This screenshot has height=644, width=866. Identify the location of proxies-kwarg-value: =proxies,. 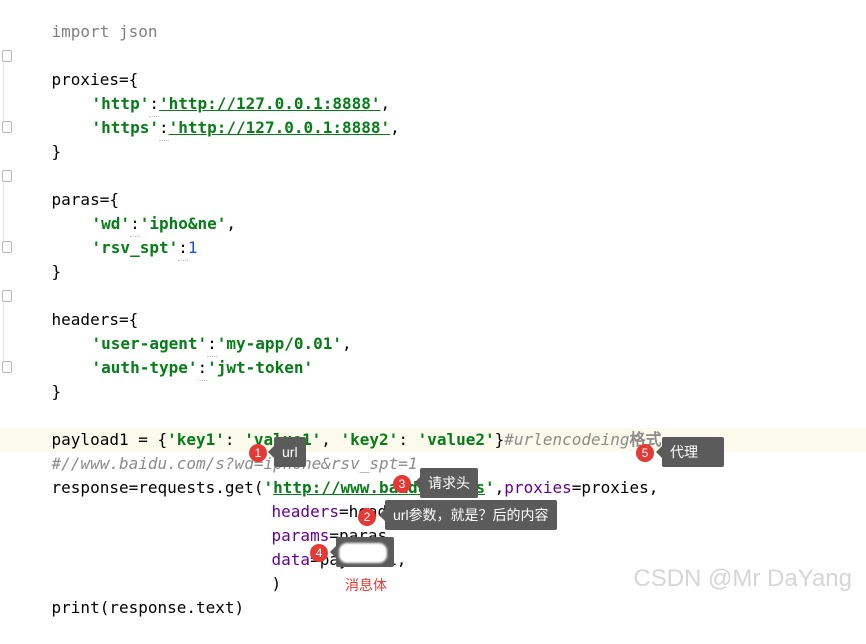
(615, 487).